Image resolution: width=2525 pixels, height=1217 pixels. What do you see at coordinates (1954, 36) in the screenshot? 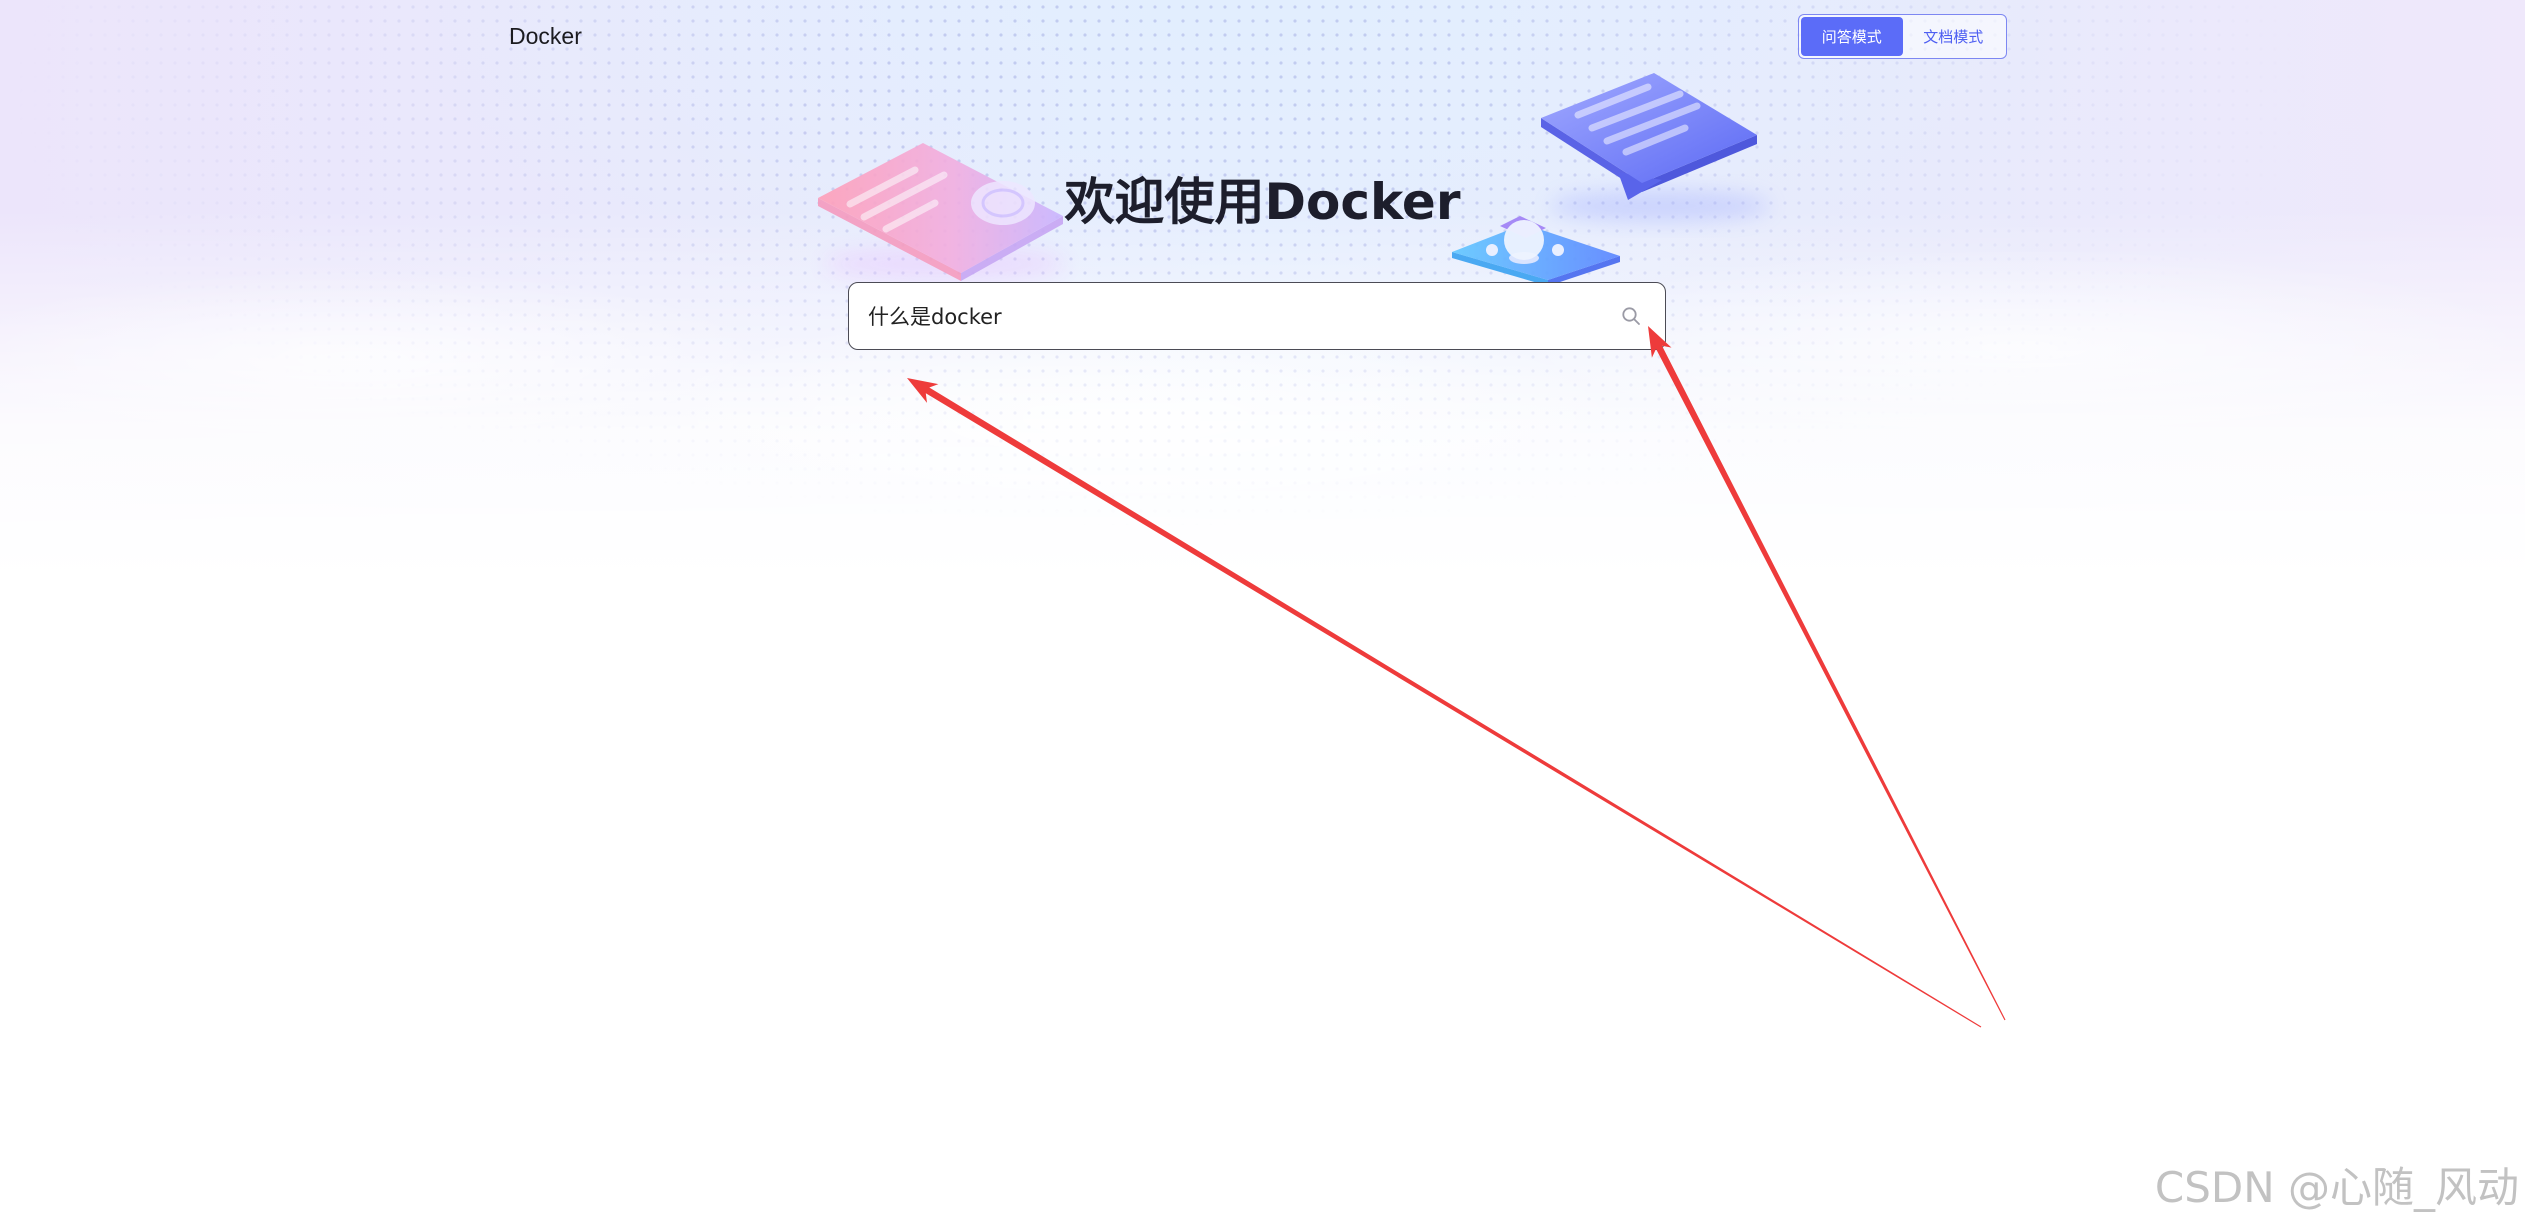
I see `mode-docs-button: 文档模式` at bounding box center [1954, 36].